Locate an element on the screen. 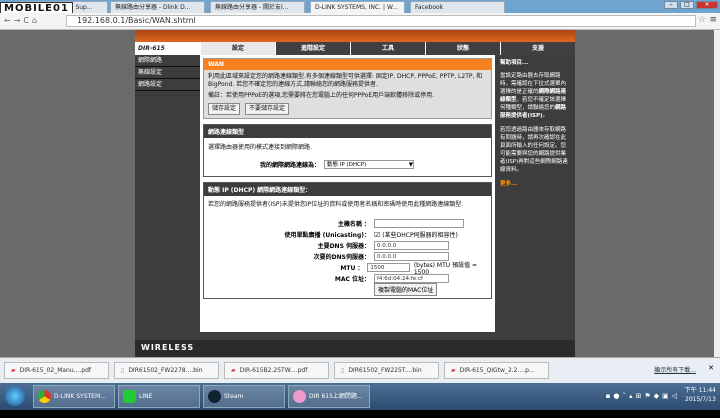 The height and width of the screenshot is (418, 720). taskbar-line: LINE is located at coordinates (159, 396).